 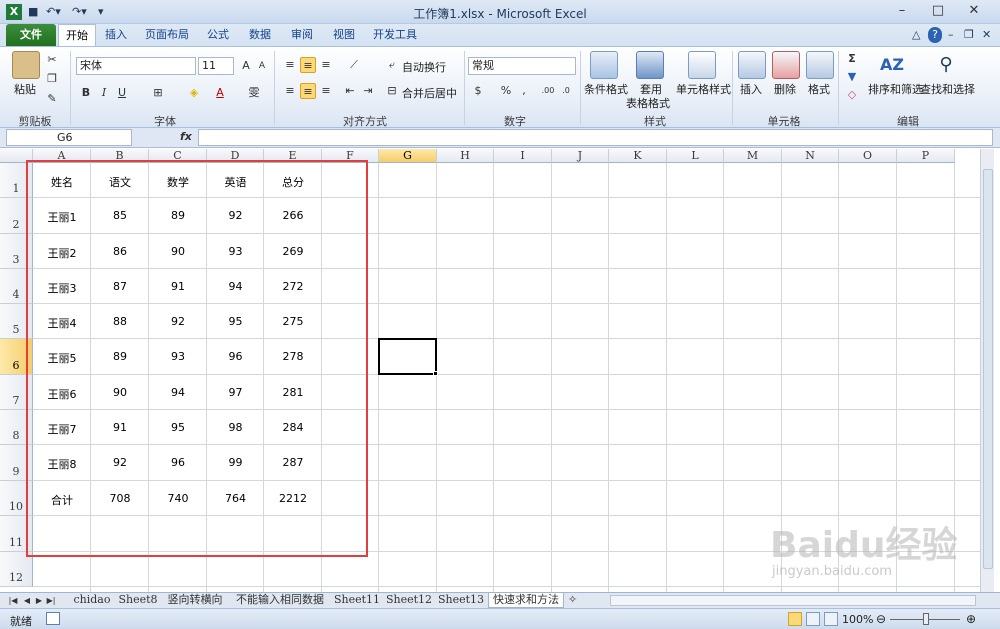 What do you see at coordinates (350, 91) in the screenshot?
I see `decrease-indent-icon: ⇤` at bounding box center [350, 91].